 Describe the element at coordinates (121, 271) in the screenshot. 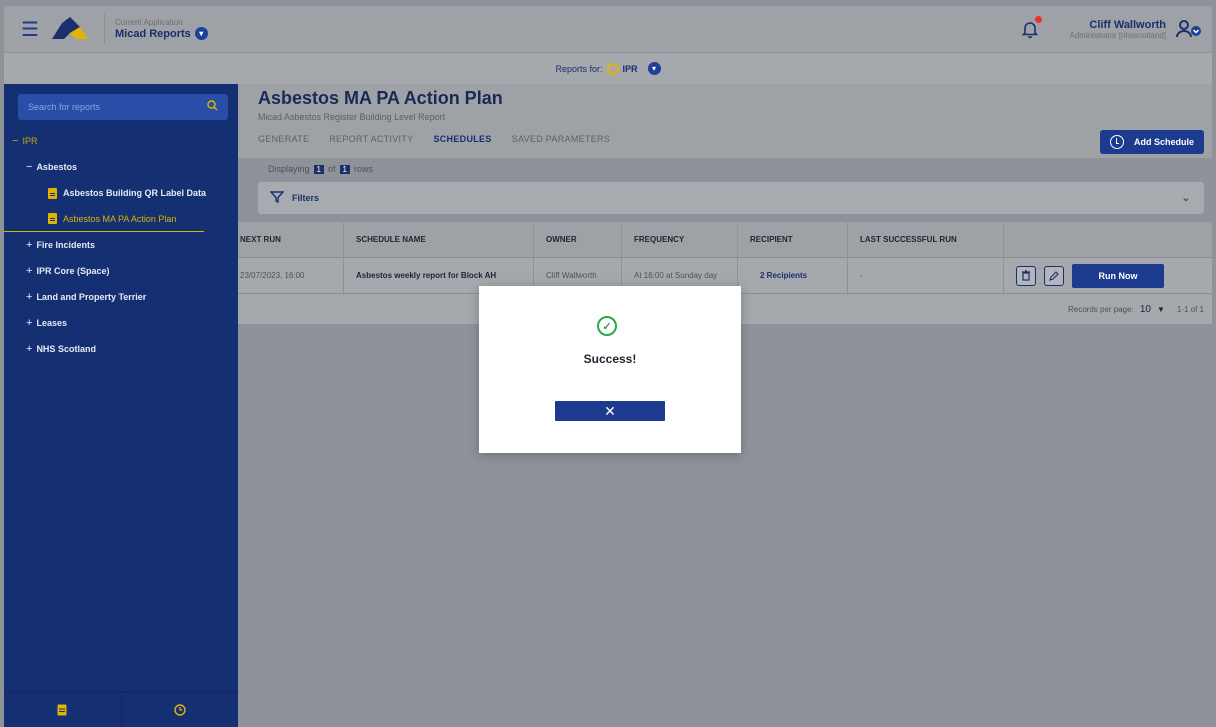

I see `tree-item-ipr-core: + IPR Core (Space)` at that location.